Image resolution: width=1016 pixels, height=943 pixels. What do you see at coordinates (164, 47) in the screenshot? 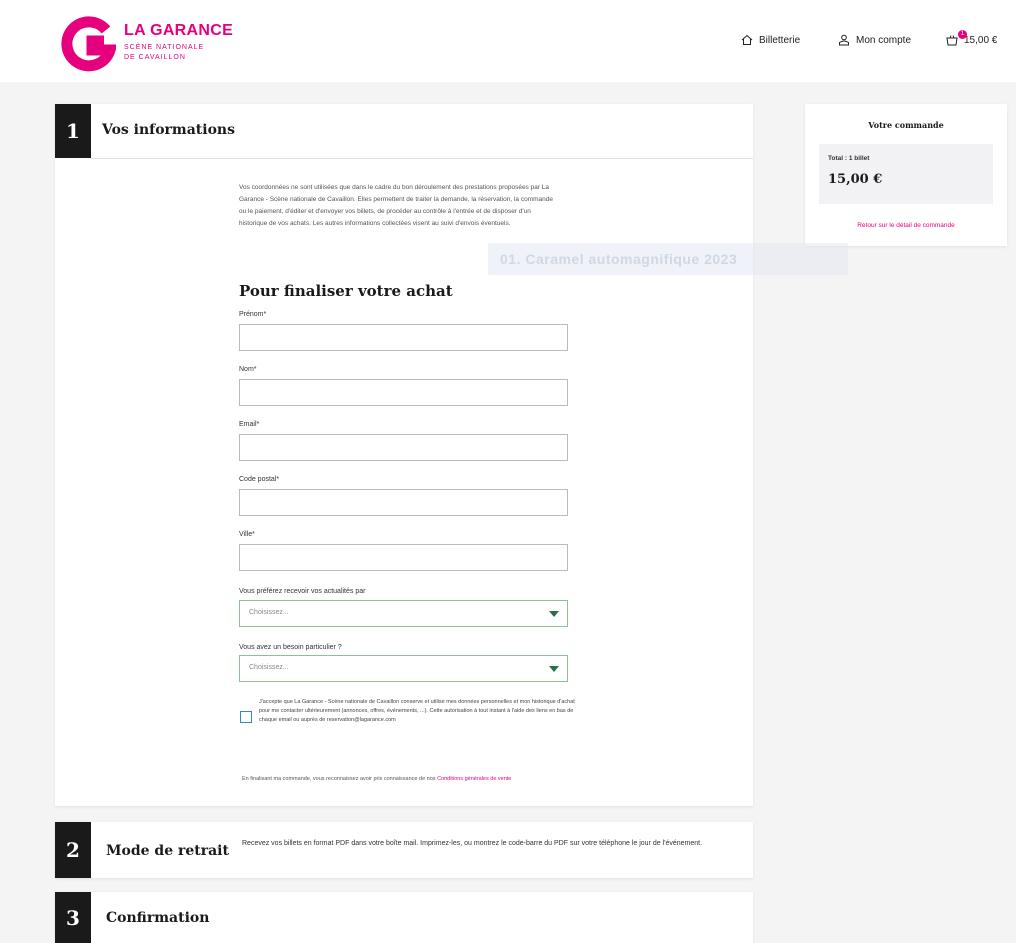
I see `brand-subtitle-1: SCÈNE NATIONALE` at bounding box center [164, 47].